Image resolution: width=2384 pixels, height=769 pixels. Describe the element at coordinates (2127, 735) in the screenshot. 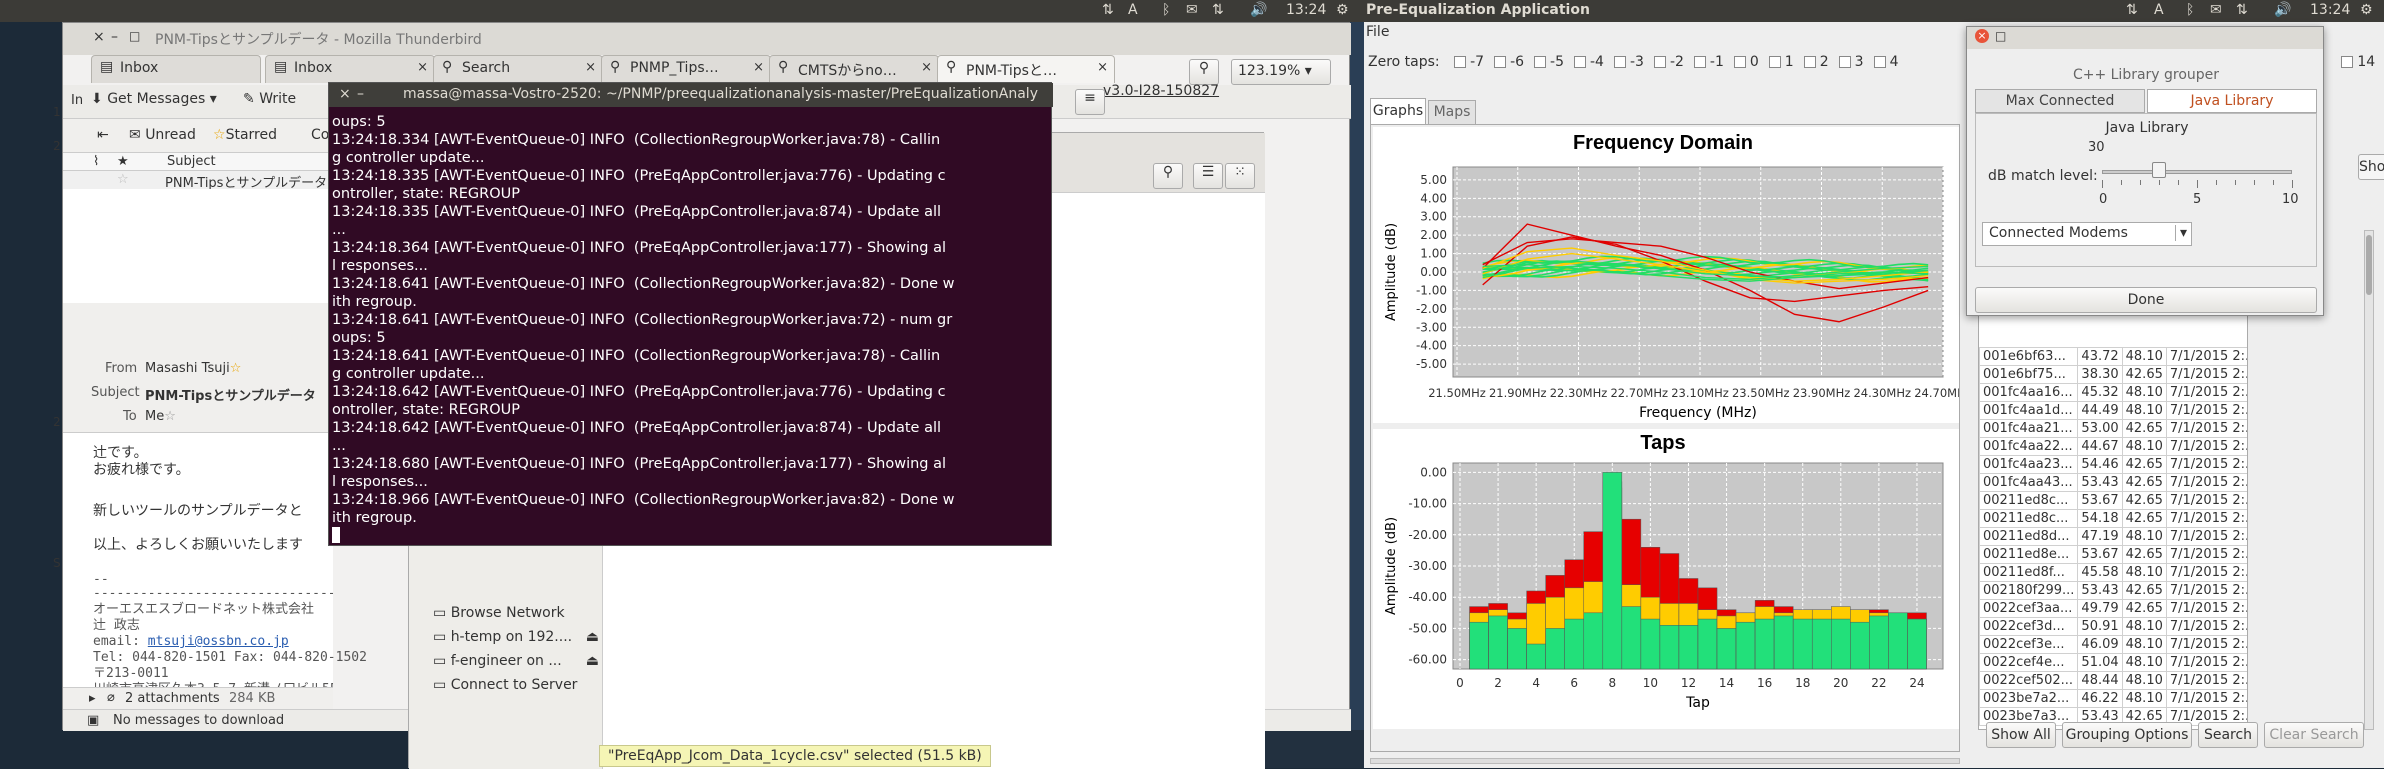

I see `grouping-options-button: Grouping Options` at that location.